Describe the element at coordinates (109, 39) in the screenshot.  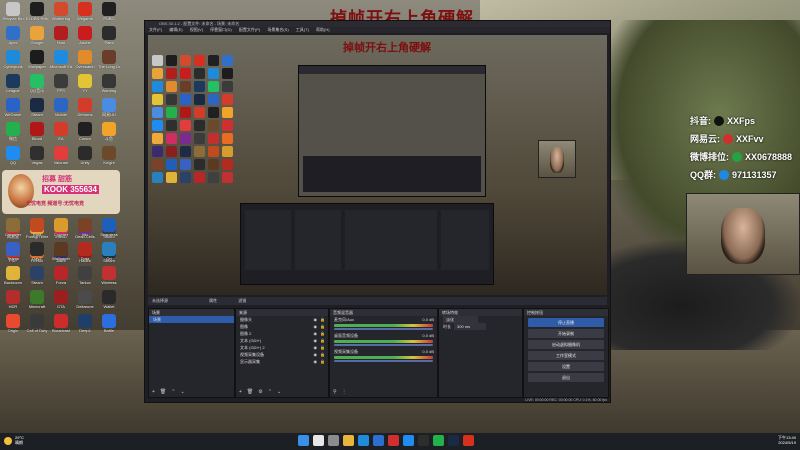
I see `desktop-icon: Paint` at that location.